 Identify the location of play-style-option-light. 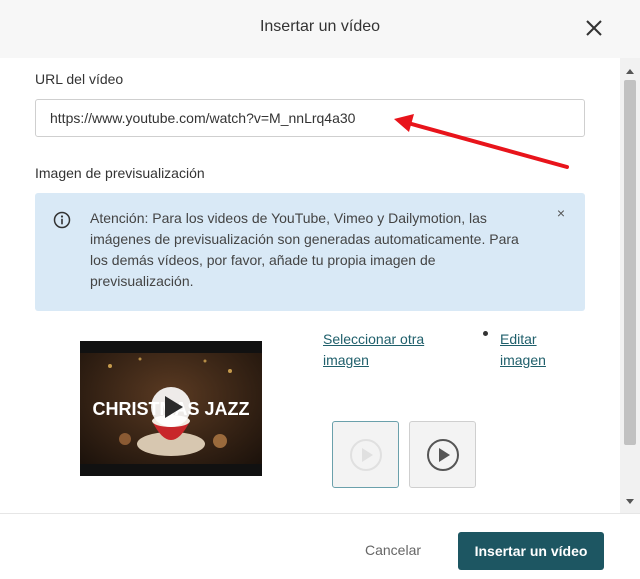
(365, 454).